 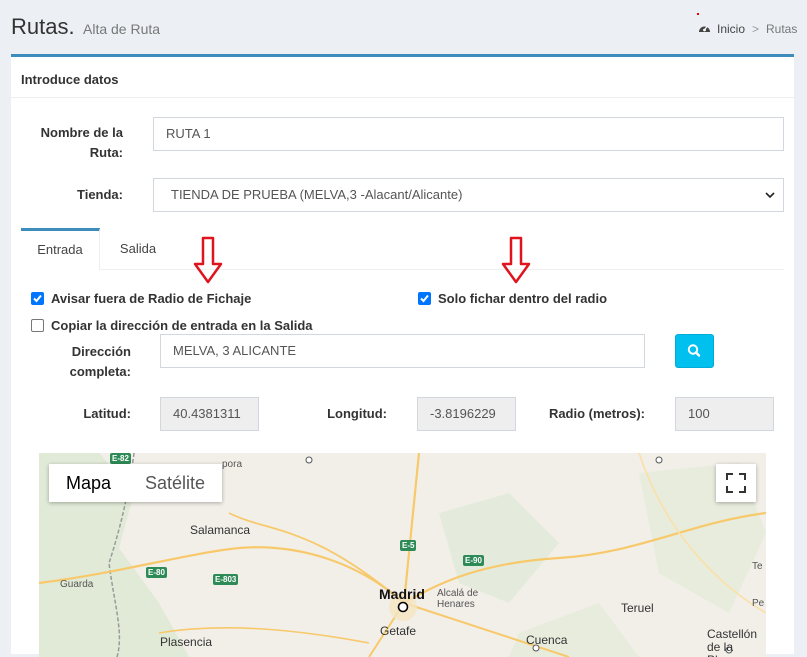 I want to click on store-label: Tienda:, so click(x=100, y=194).